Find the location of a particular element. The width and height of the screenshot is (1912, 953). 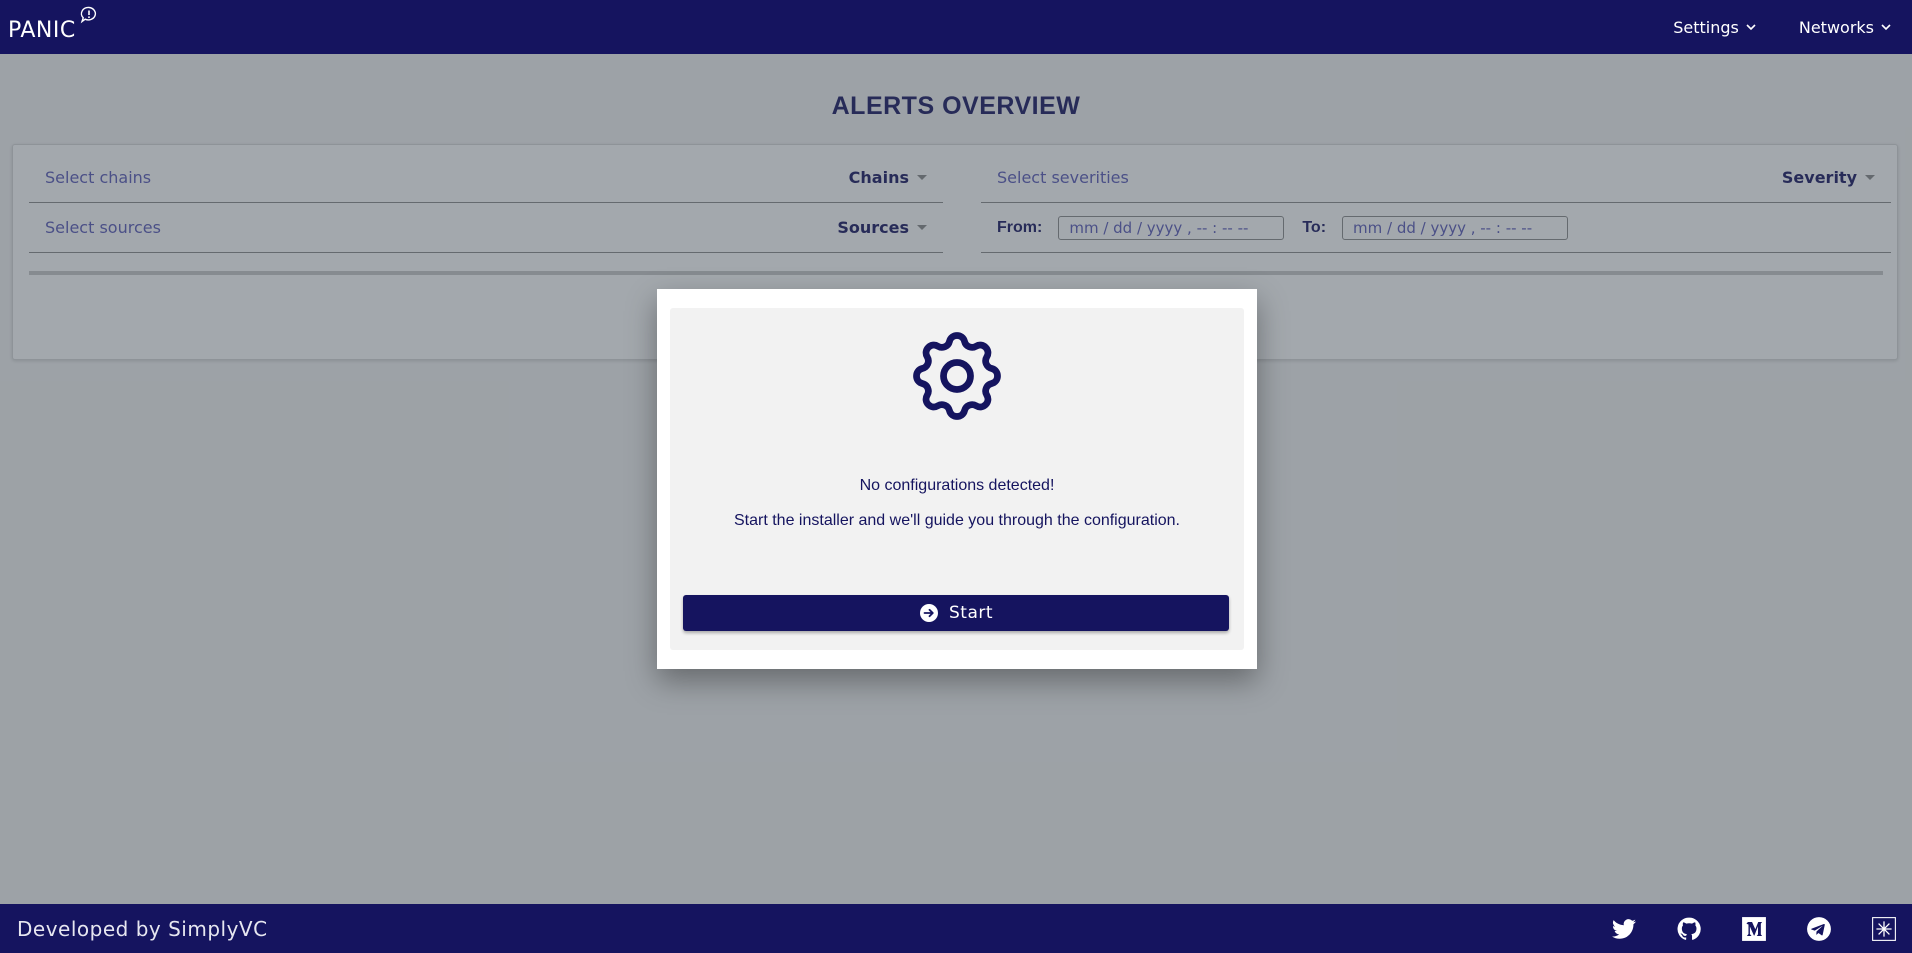

nav-settings: Settings is located at coordinates (1714, 27).